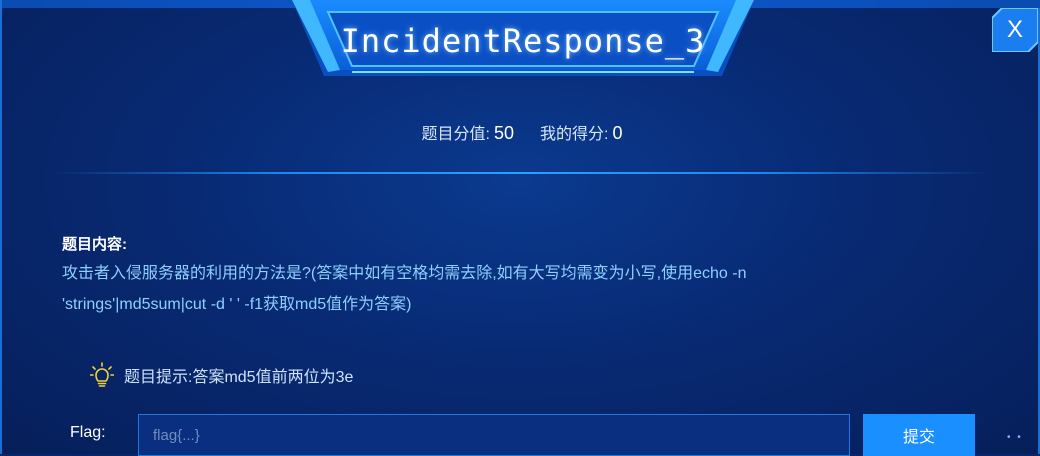 This screenshot has width=1040, height=456. I want to click on decoration-dots: • •, so click(1015, 437).